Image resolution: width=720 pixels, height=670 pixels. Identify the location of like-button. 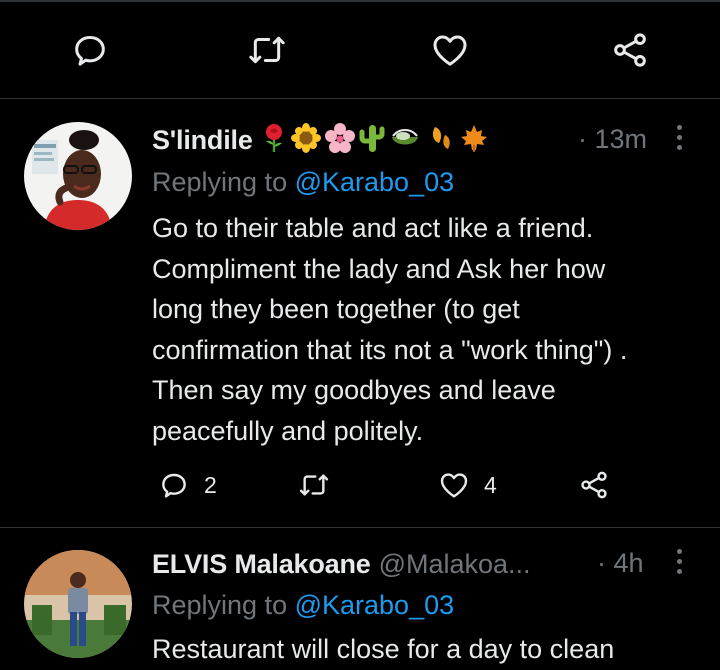
(450, 50).